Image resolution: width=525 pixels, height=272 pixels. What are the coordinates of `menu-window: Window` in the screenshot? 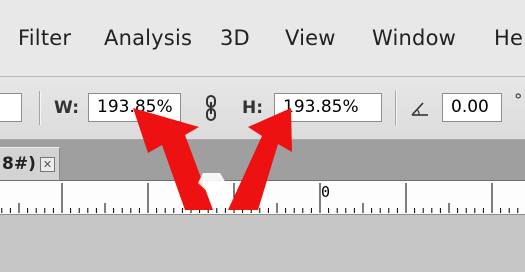 It's located at (414, 38).